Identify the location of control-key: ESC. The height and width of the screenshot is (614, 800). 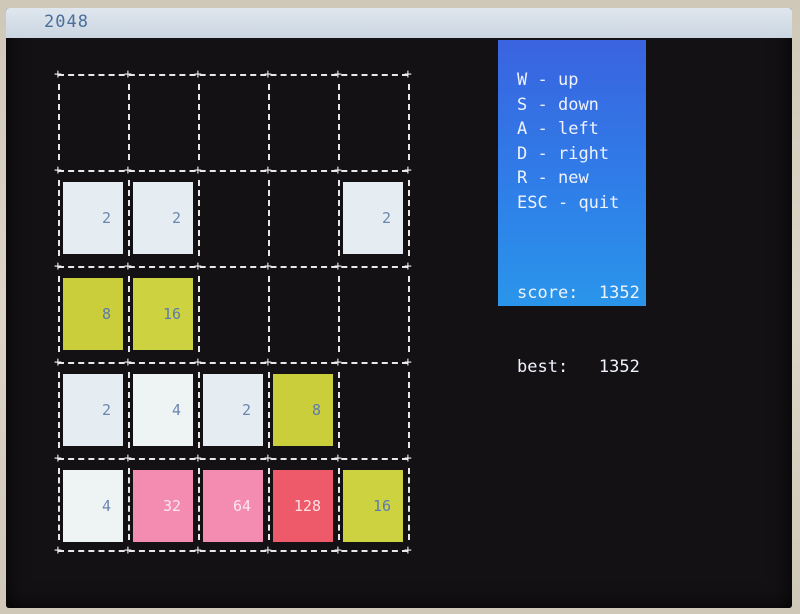
(532, 202).